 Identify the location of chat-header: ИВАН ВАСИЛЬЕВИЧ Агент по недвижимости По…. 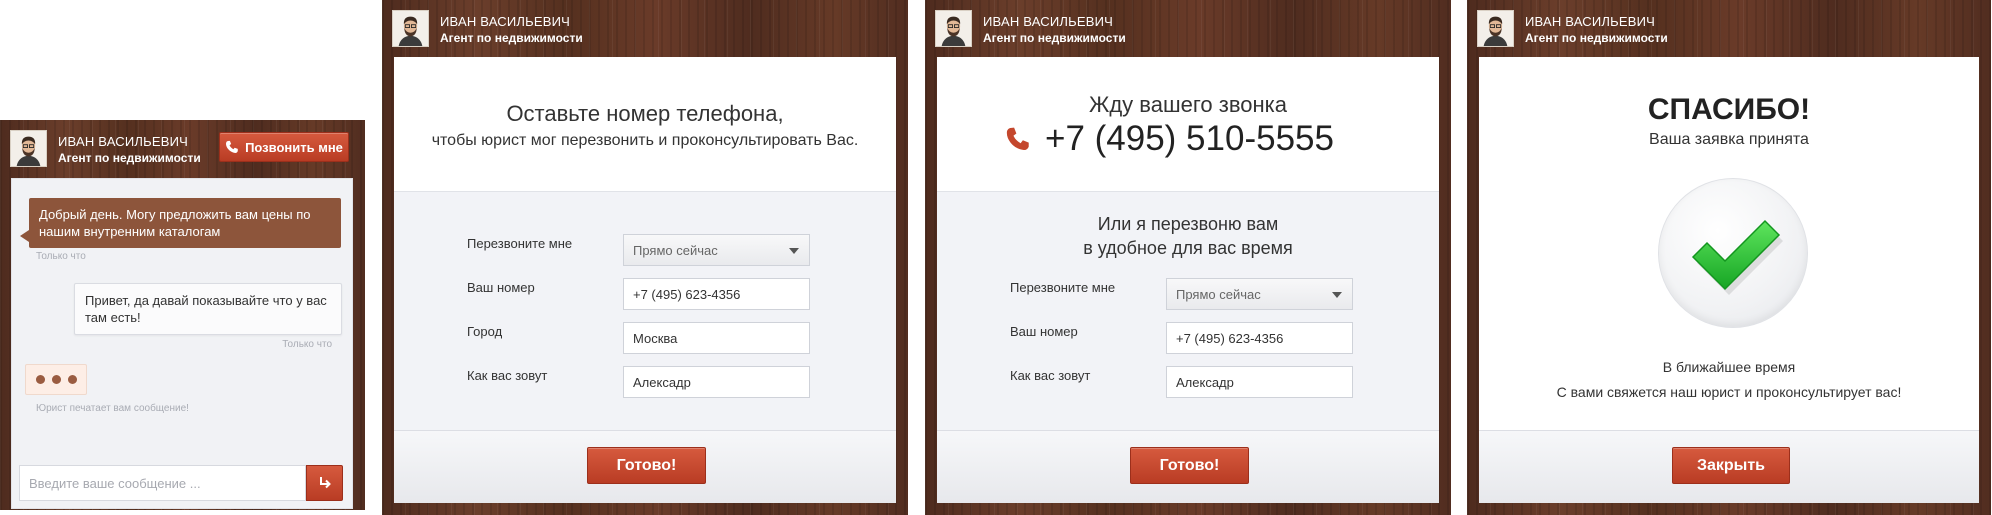
(182, 149).